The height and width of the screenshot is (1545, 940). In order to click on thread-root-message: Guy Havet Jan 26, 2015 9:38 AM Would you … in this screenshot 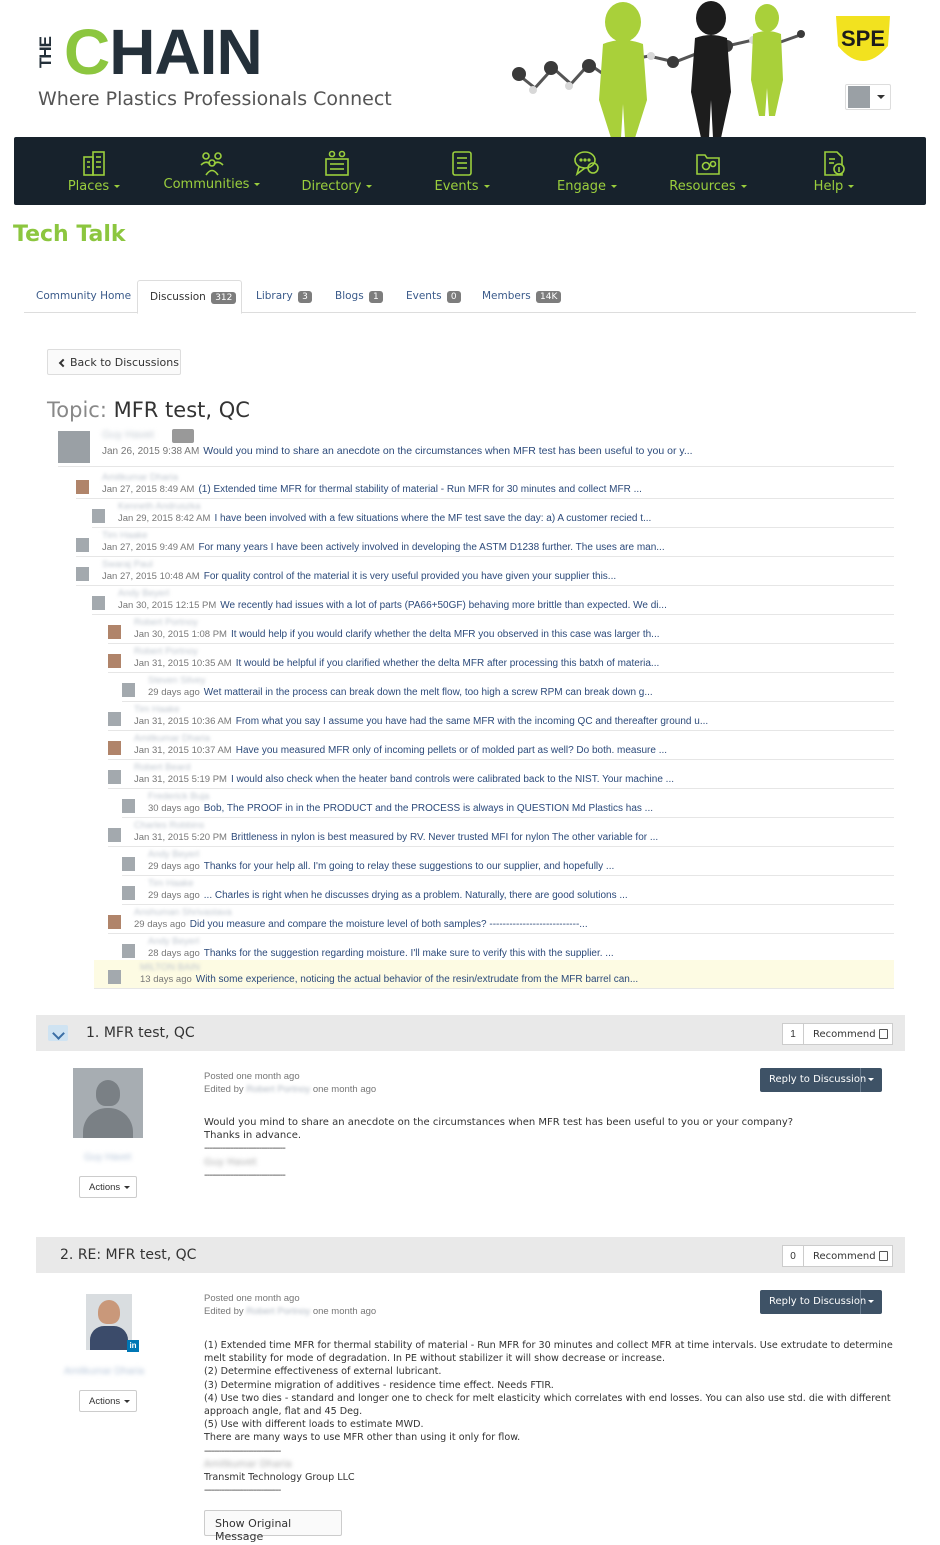, I will do `click(476, 446)`.